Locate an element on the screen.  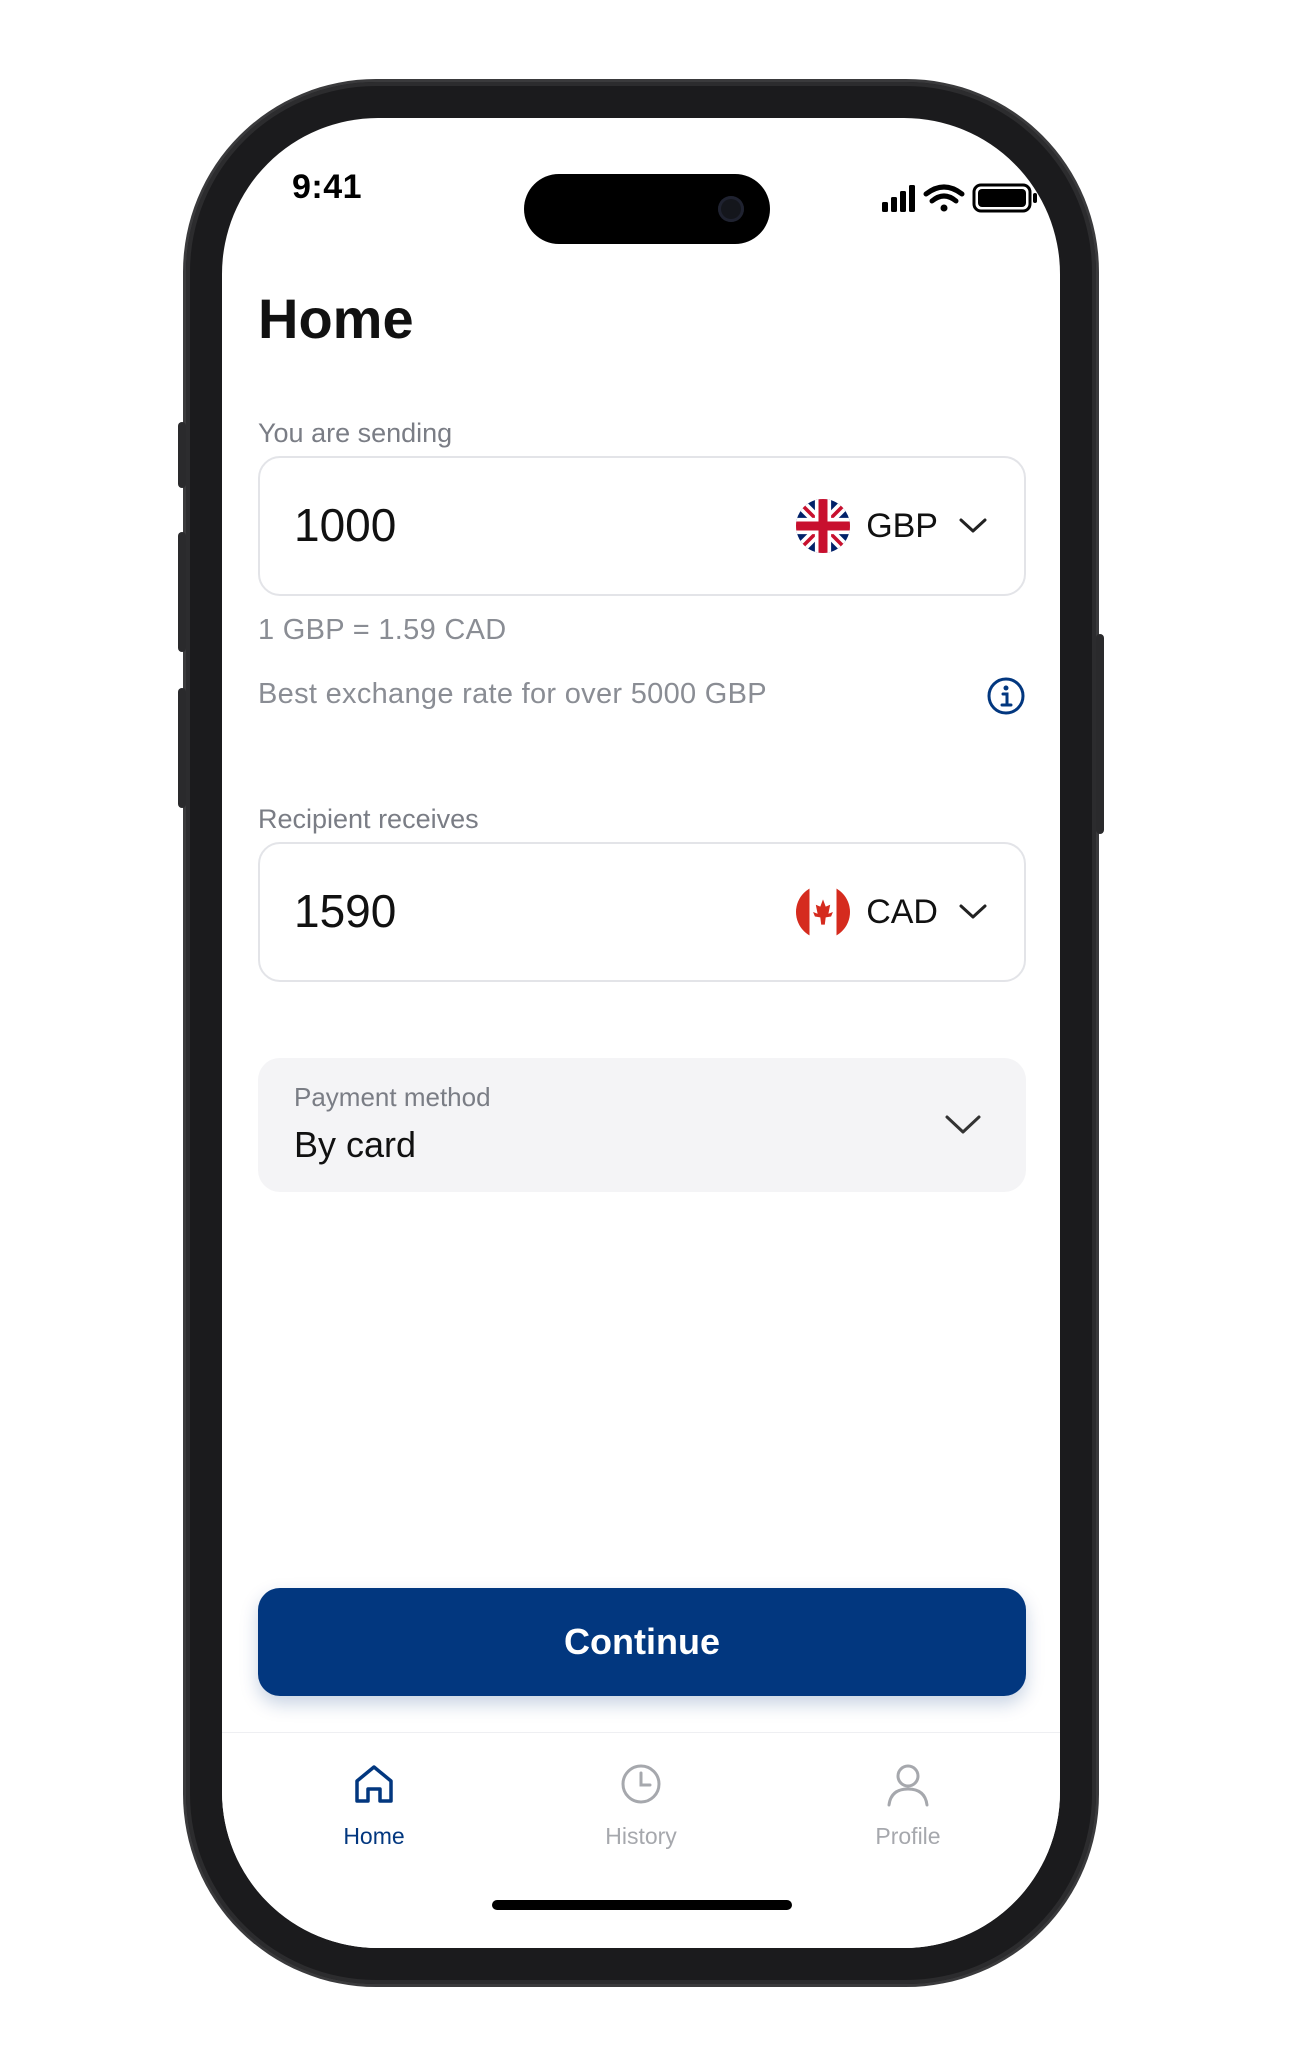
tab-bar: Home History Profile is located at coordinates (641, 1840).